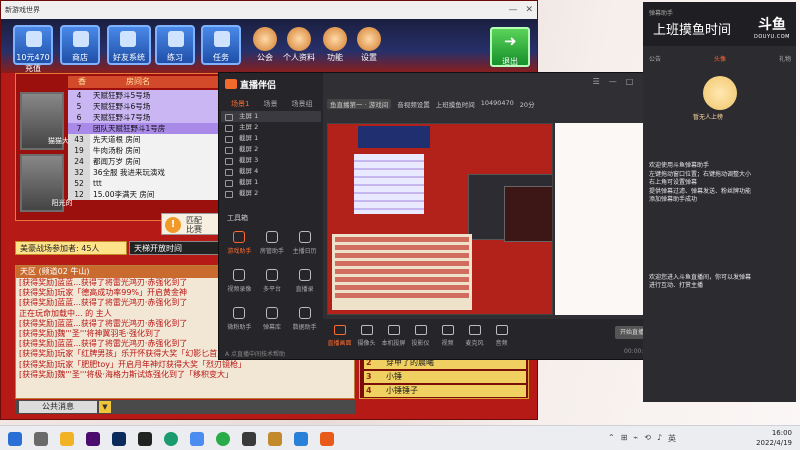  What do you see at coordinates (105, 407) in the screenshot?
I see `chevron-down-icon: ▼` at bounding box center [105, 407].